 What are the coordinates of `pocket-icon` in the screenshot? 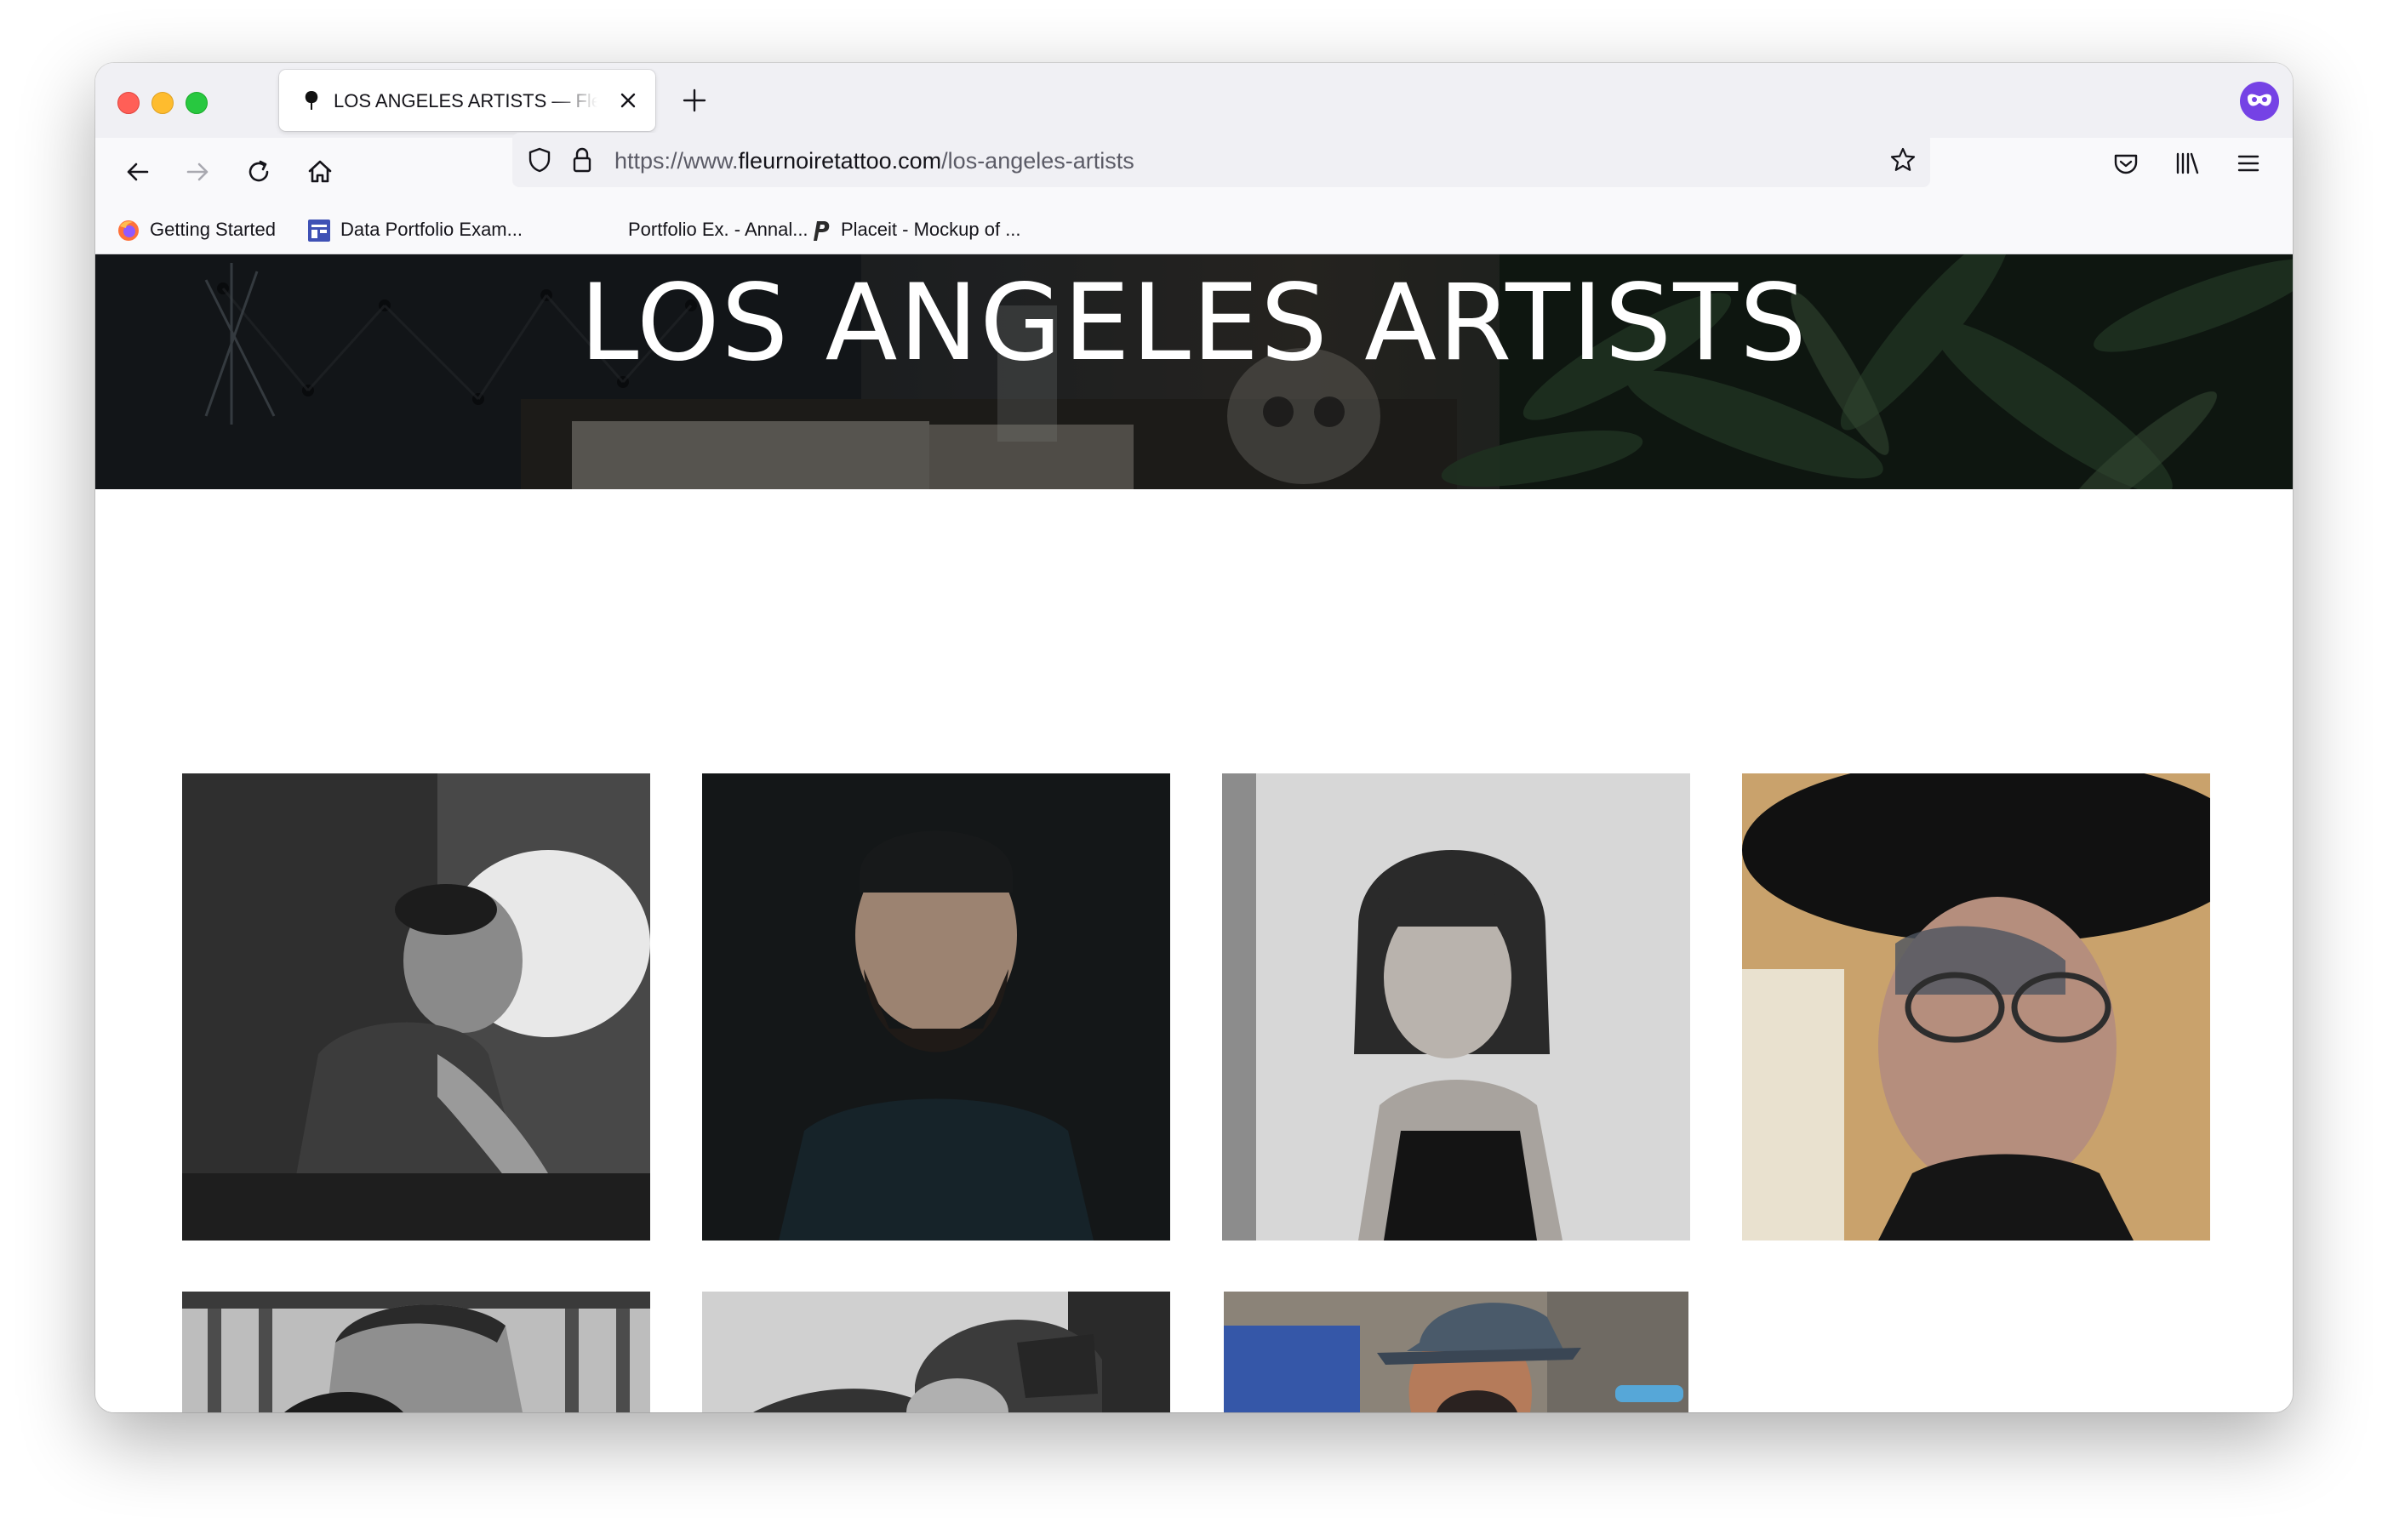 It's located at (2126, 163).